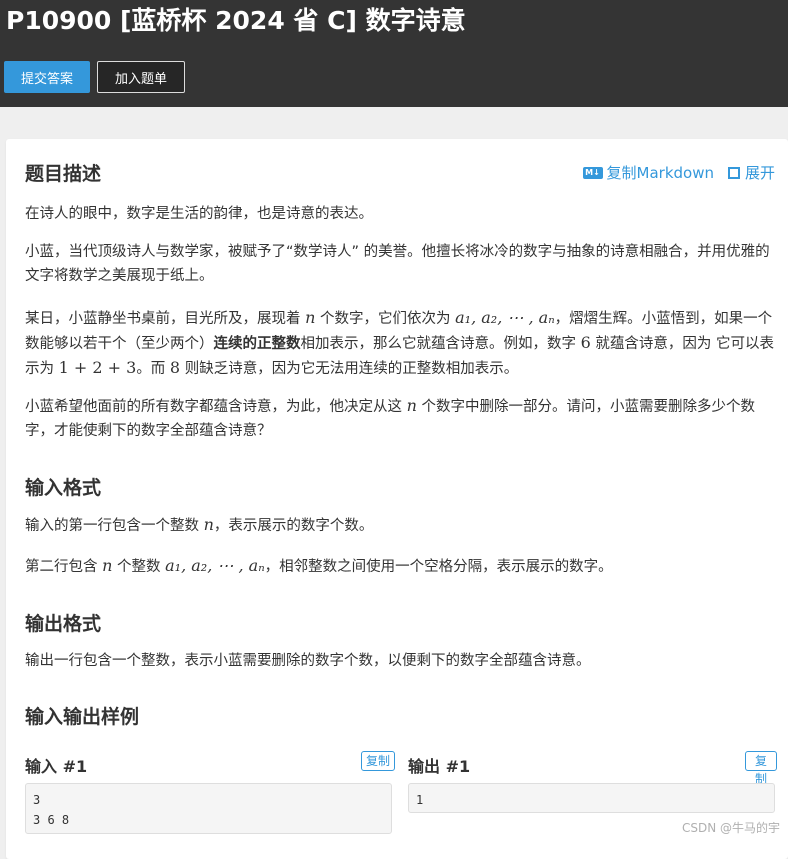  Describe the element at coordinates (439, 766) in the screenshot. I see `sample-output-label: 输出 #1` at that location.